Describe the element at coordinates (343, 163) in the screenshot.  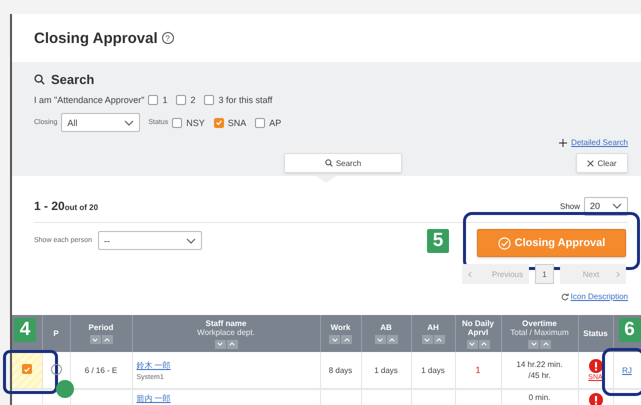
I see `search-button: Search` at that location.